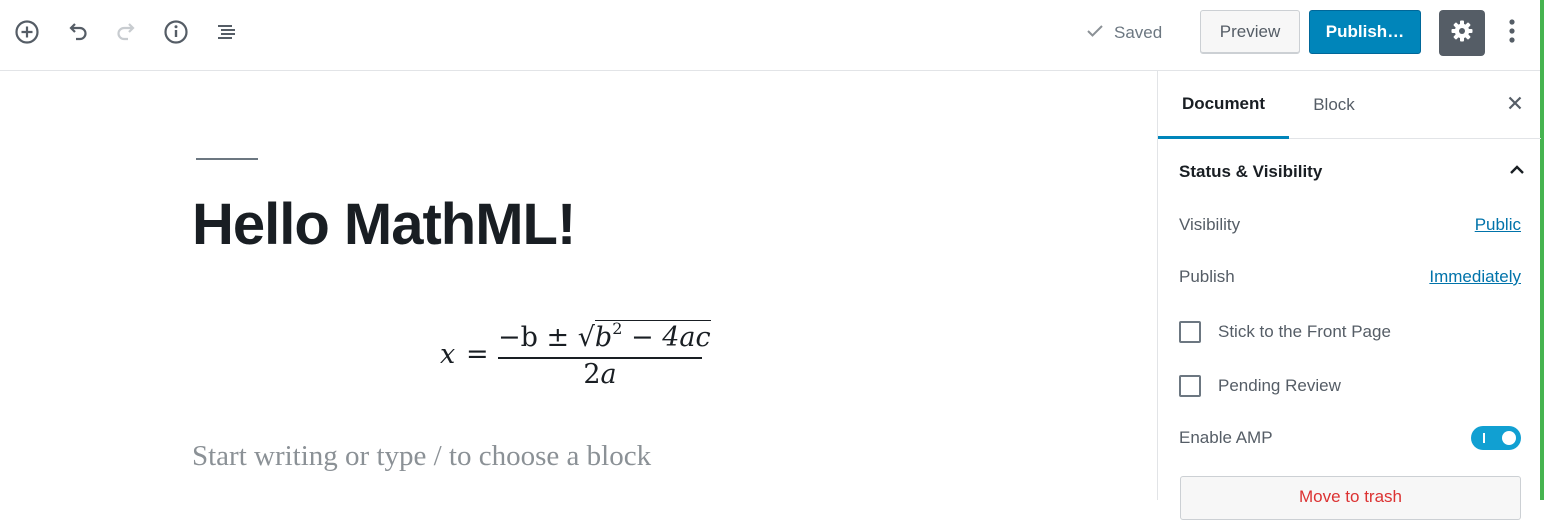 The width and height of the screenshot is (1544, 520). I want to click on outline-icon, so click(226, 32).